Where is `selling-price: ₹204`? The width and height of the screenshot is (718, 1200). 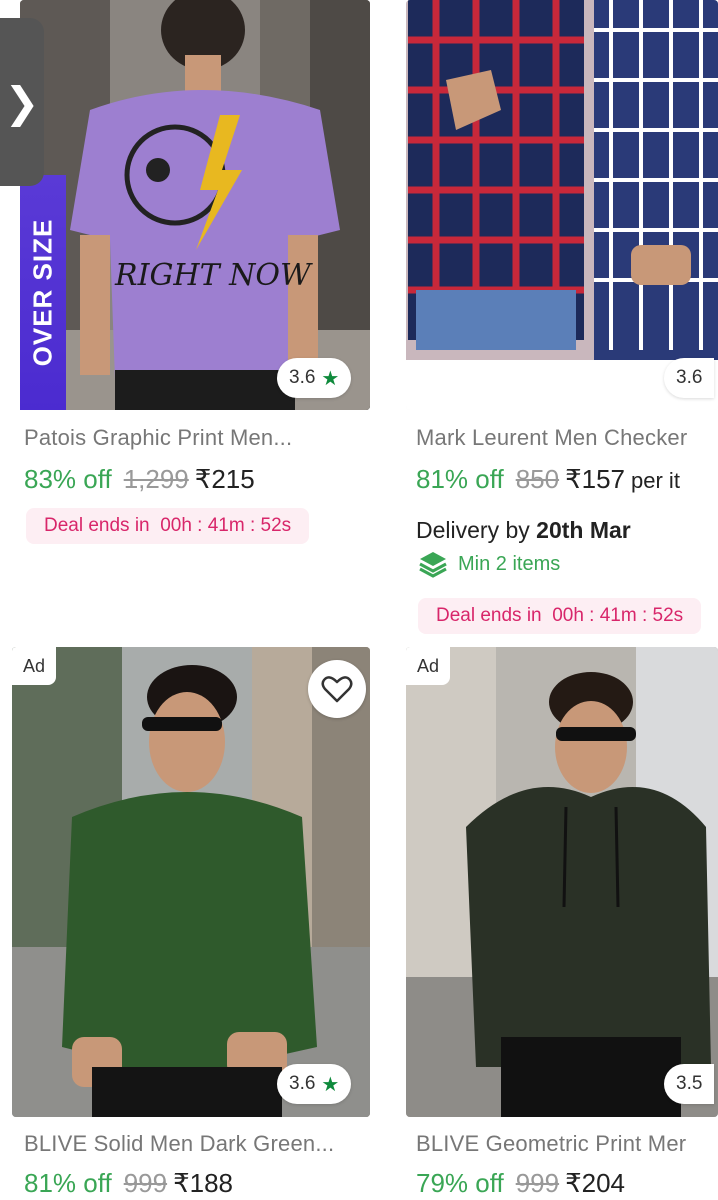
selling-price: ₹204 is located at coordinates (595, 1183).